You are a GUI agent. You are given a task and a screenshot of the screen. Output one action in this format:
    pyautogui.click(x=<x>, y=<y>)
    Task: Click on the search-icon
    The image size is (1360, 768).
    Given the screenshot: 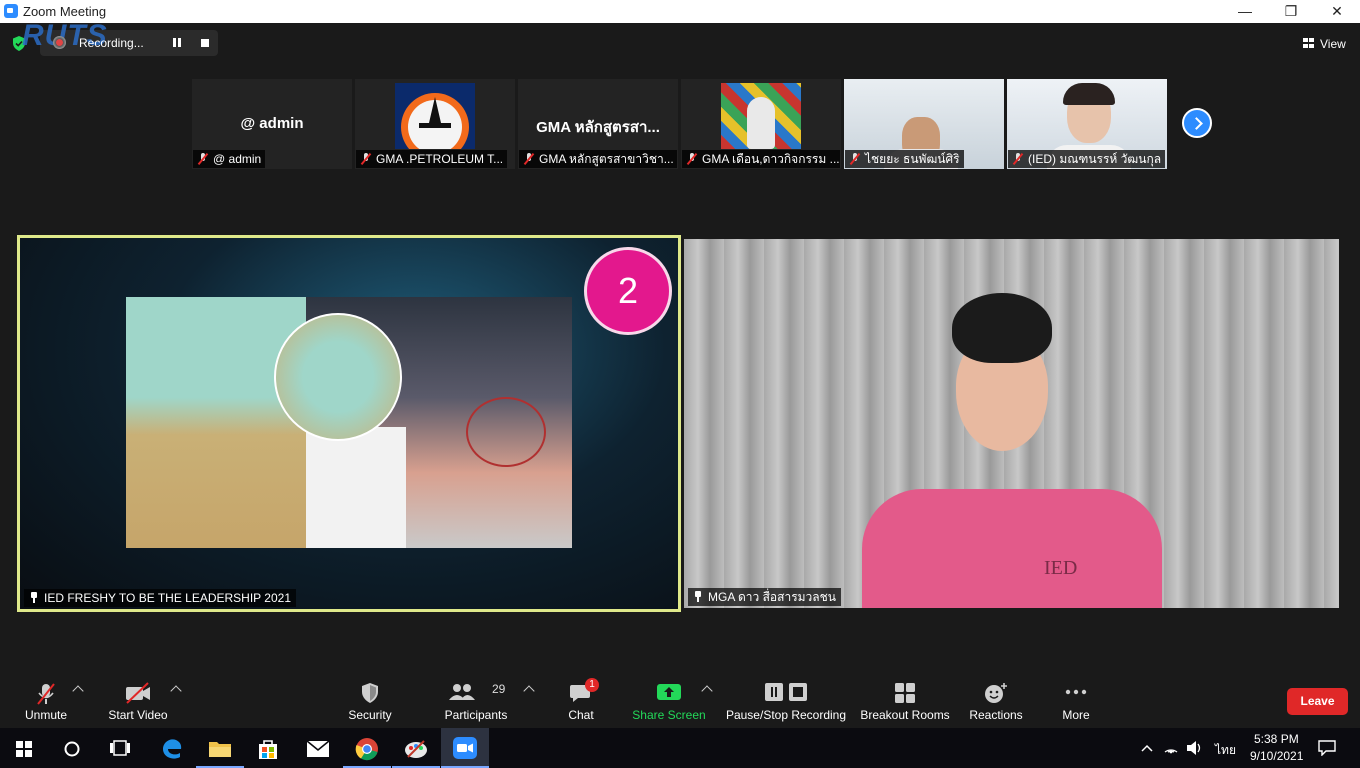 What is the action you would take?
    pyautogui.click(x=72, y=749)
    